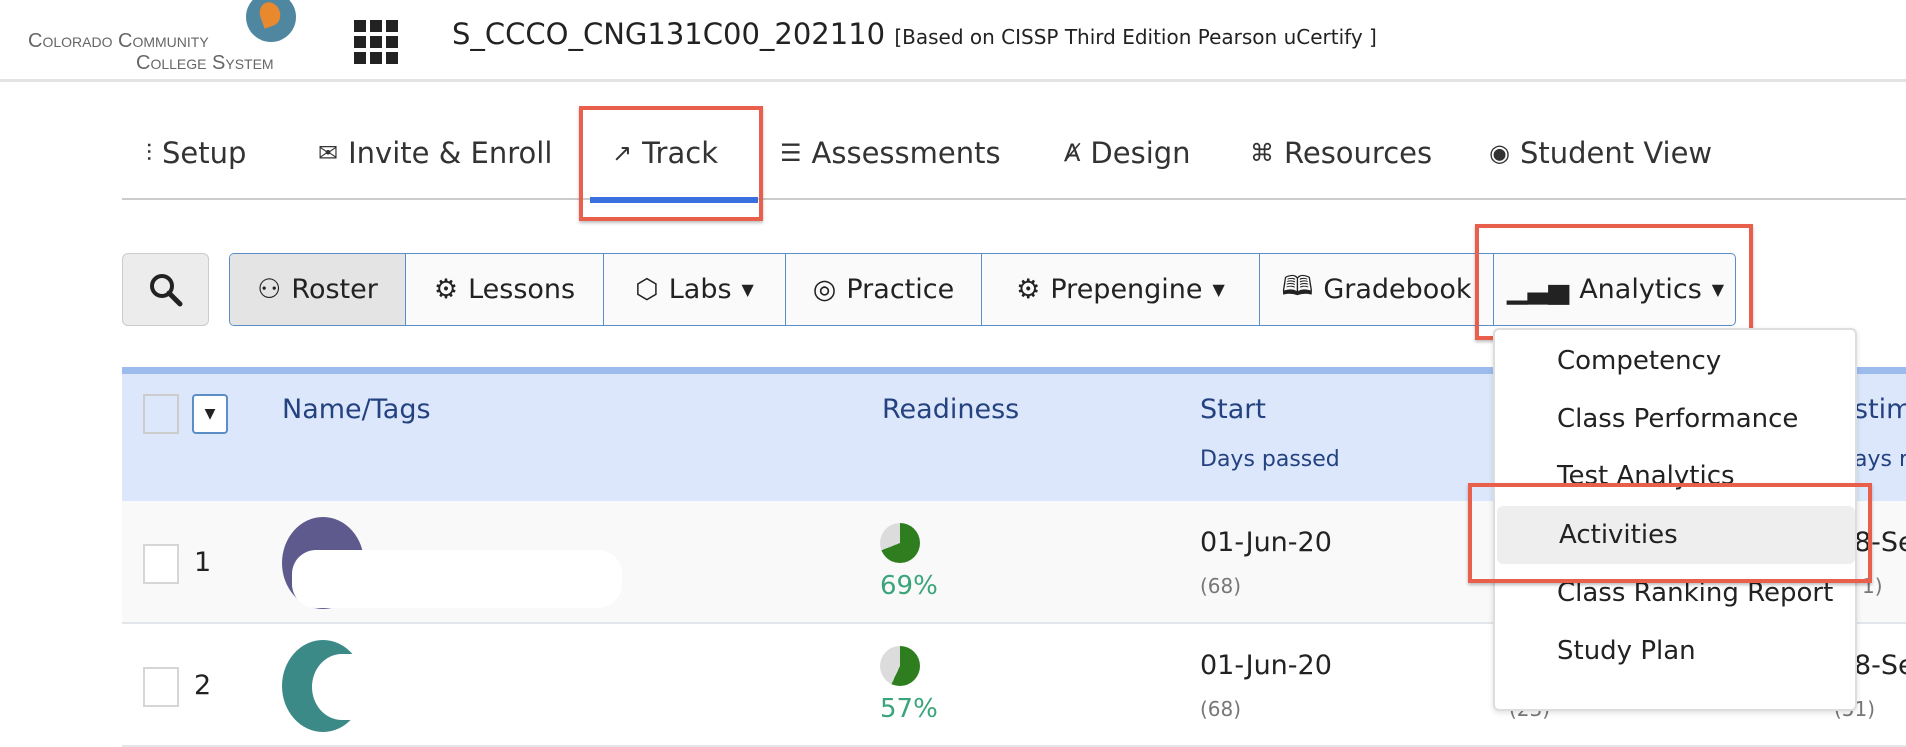 The height and width of the screenshot is (747, 1906). I want to click on tab-student-view: ◉ Student View, so click(1600, 153).